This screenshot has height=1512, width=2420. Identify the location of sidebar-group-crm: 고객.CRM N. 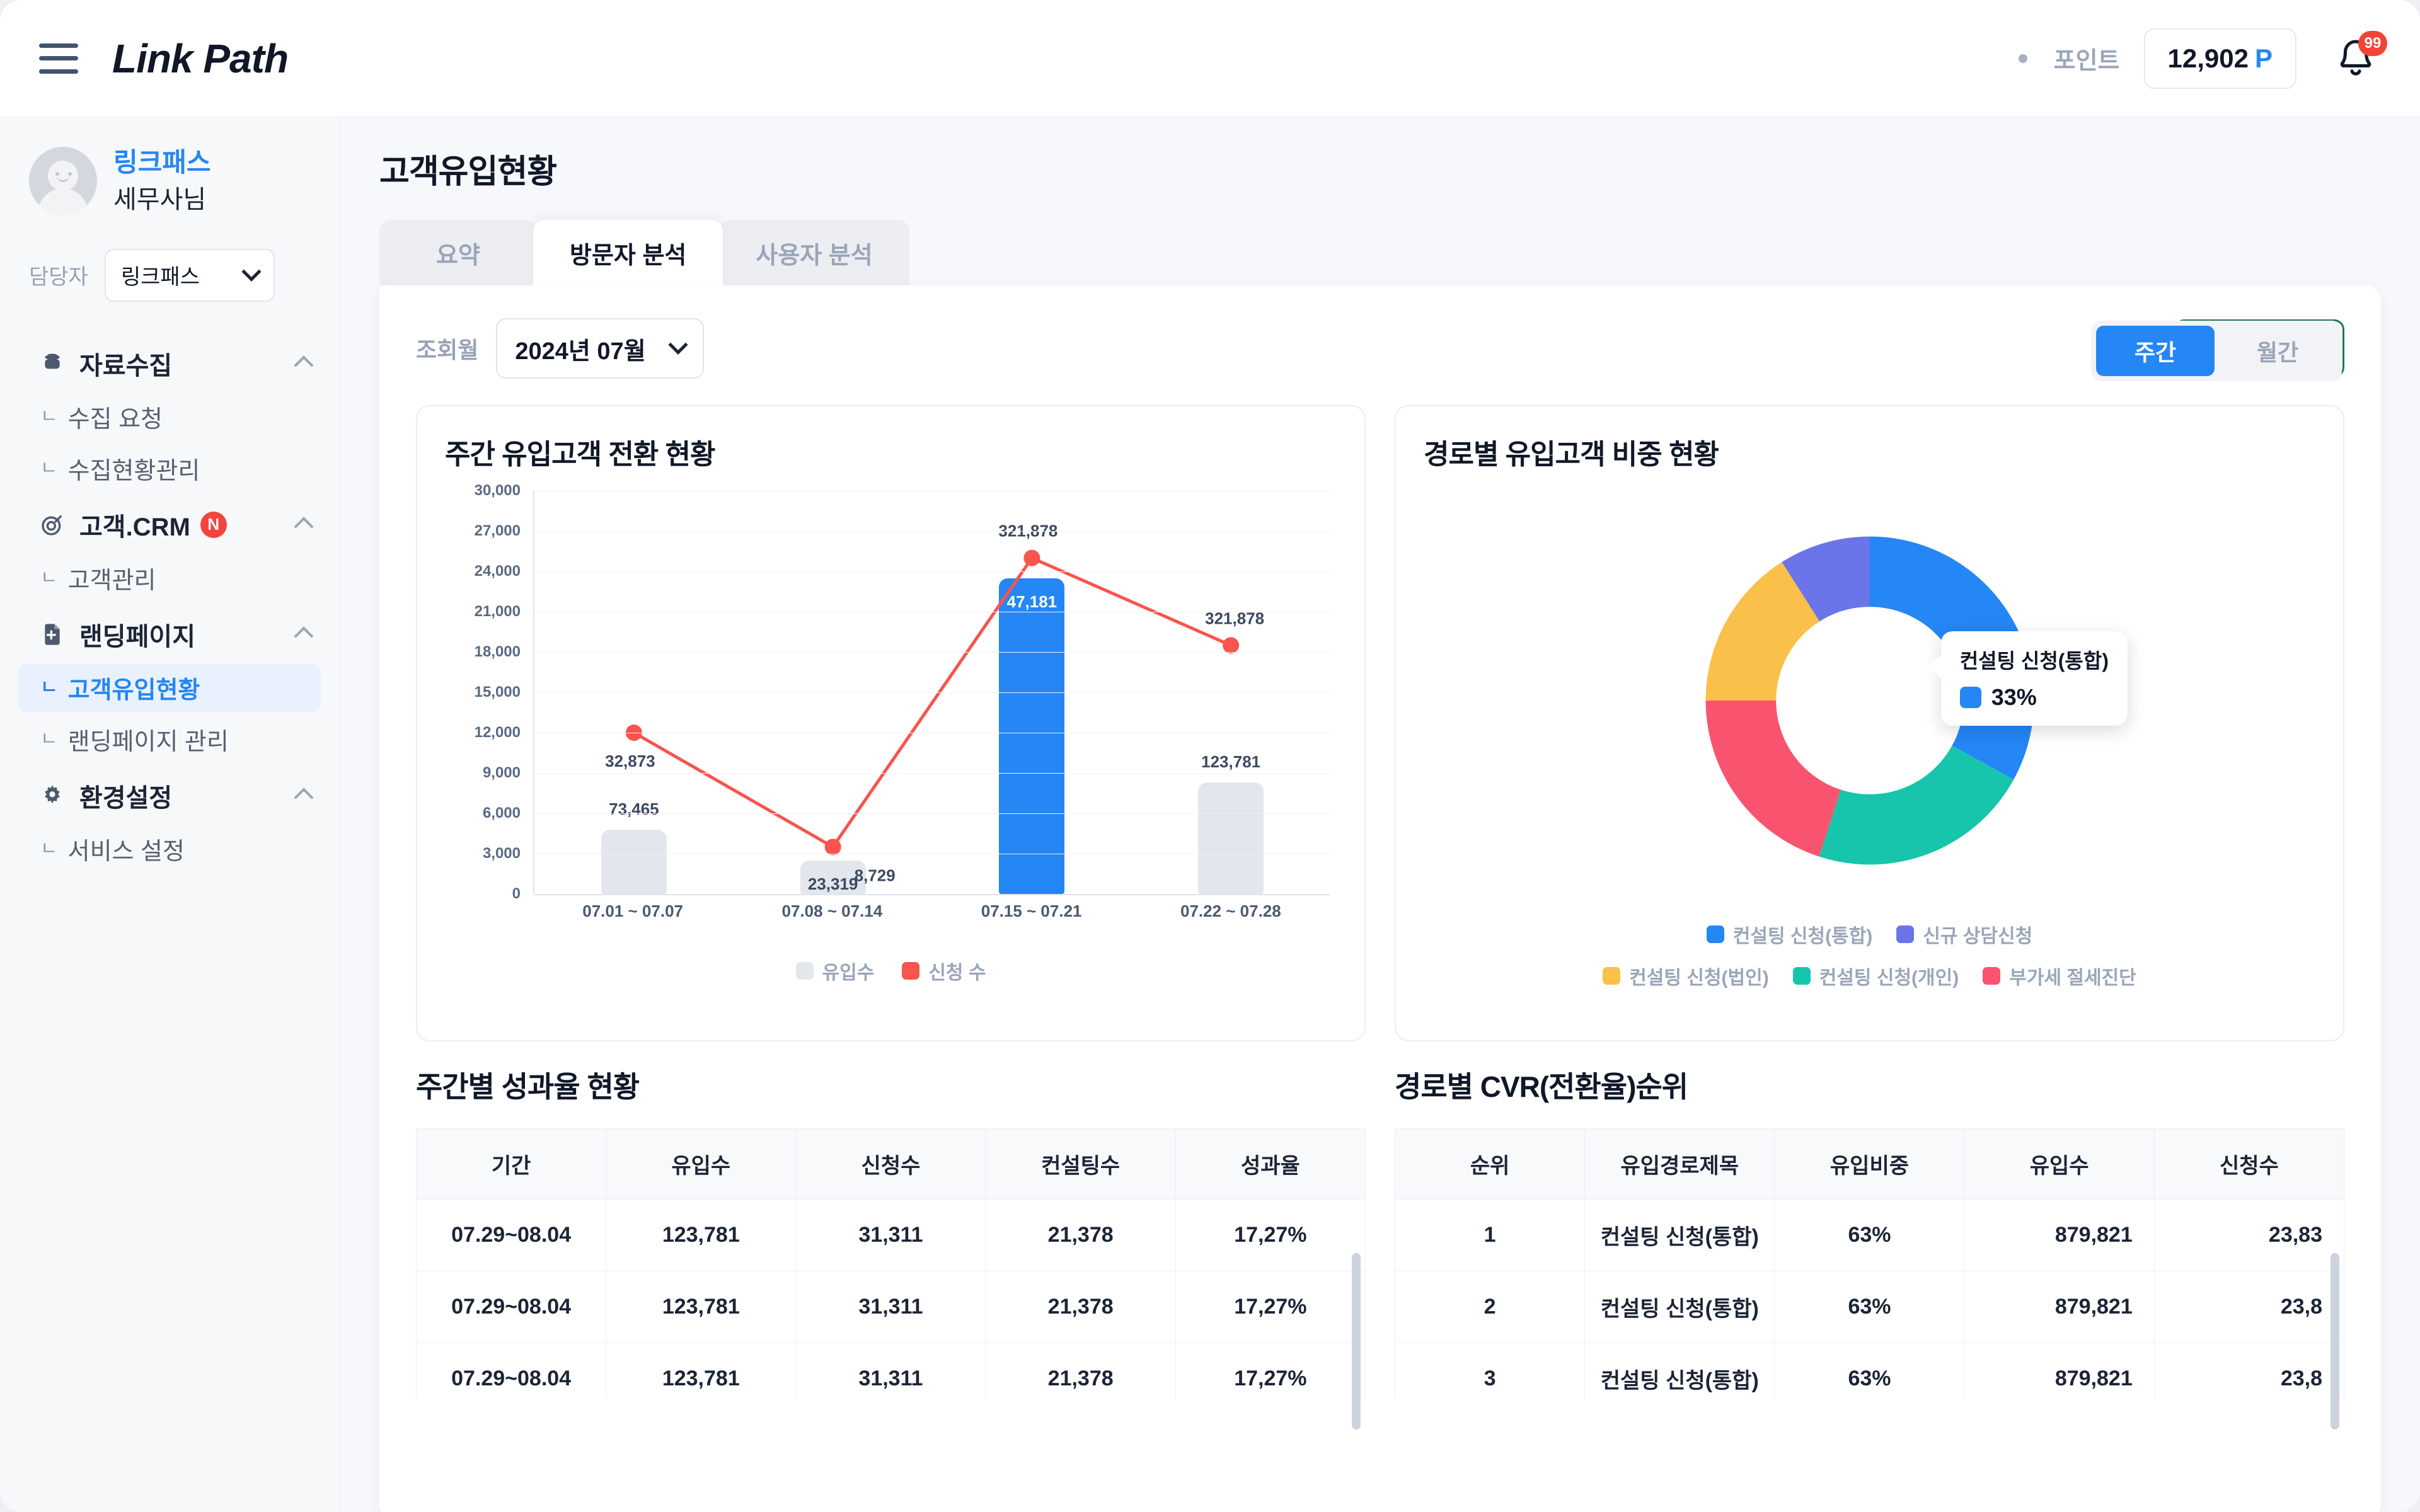
(170, 524).